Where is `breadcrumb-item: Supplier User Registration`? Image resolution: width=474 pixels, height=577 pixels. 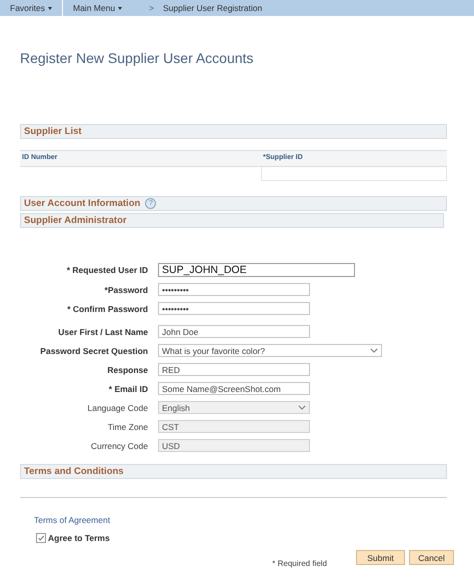
breadcrumb-item: Supplier User Registration is located at coordinates (212, 8).